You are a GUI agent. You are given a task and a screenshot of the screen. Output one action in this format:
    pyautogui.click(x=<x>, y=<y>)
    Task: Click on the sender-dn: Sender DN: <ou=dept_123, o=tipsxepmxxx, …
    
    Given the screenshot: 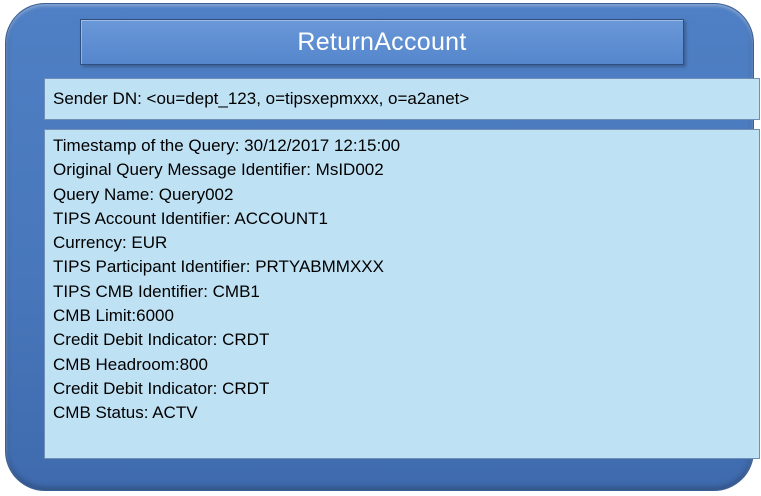 What is the action you would take?
    pyautogui.click(x=261, y=98)
    